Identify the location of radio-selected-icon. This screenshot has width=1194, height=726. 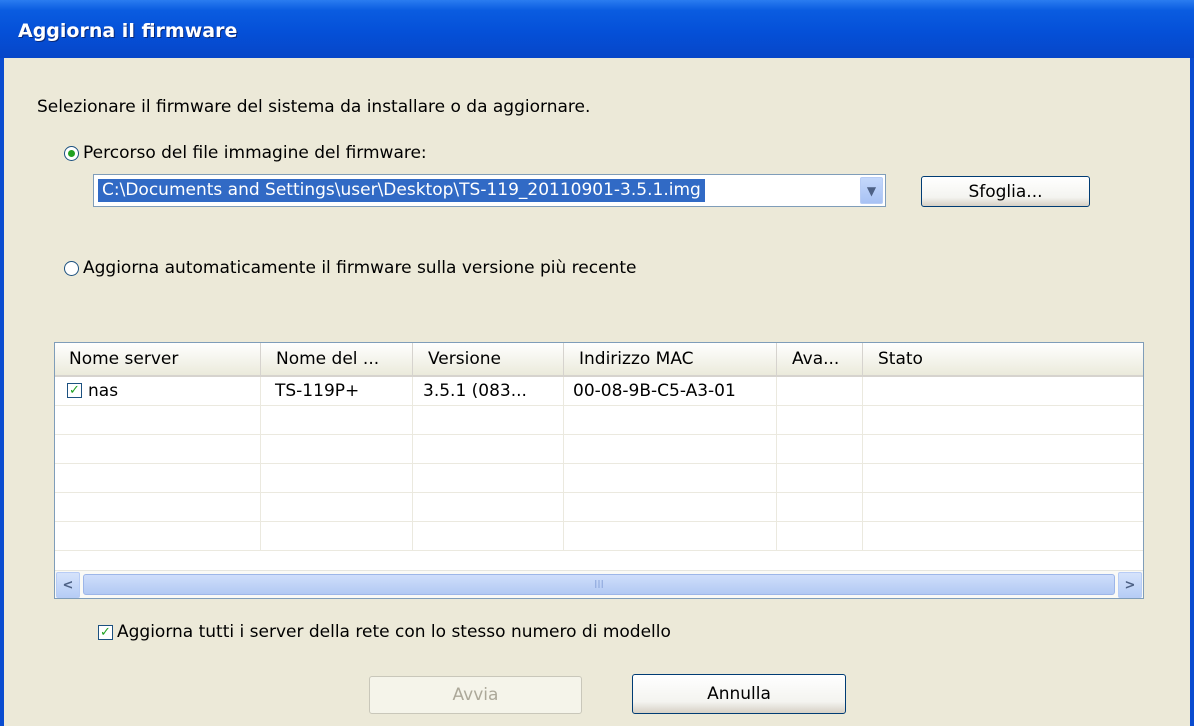
(71, 153).